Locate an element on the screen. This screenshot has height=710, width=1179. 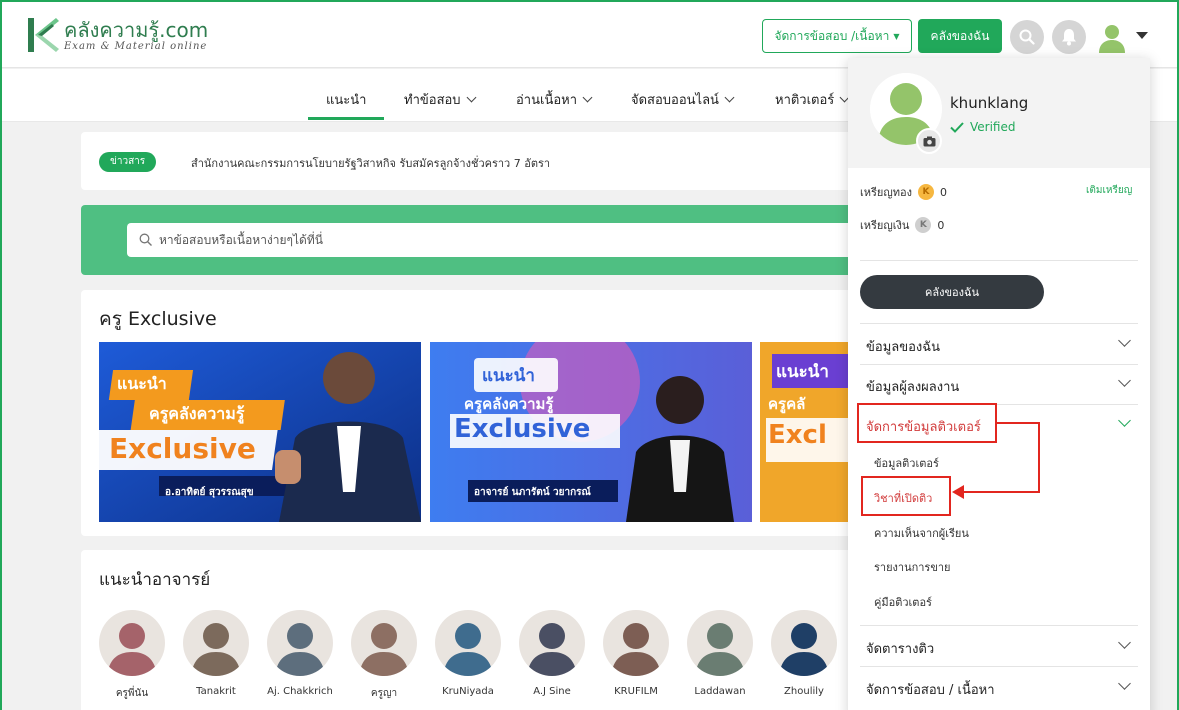
silver-coin-row: เหรียญเงิน K 0 is located at coordinates (902, 225).